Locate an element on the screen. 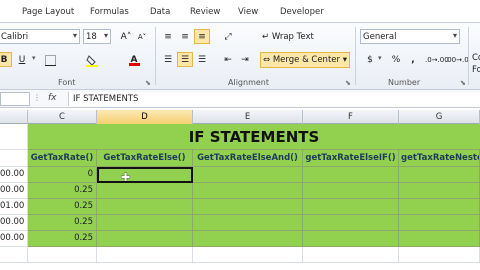 Image resolution: width=480 pixels, height=270 pixels. merge-center-button: ⇔ Merge & Center ▾ is located at coordinates (305, 60).